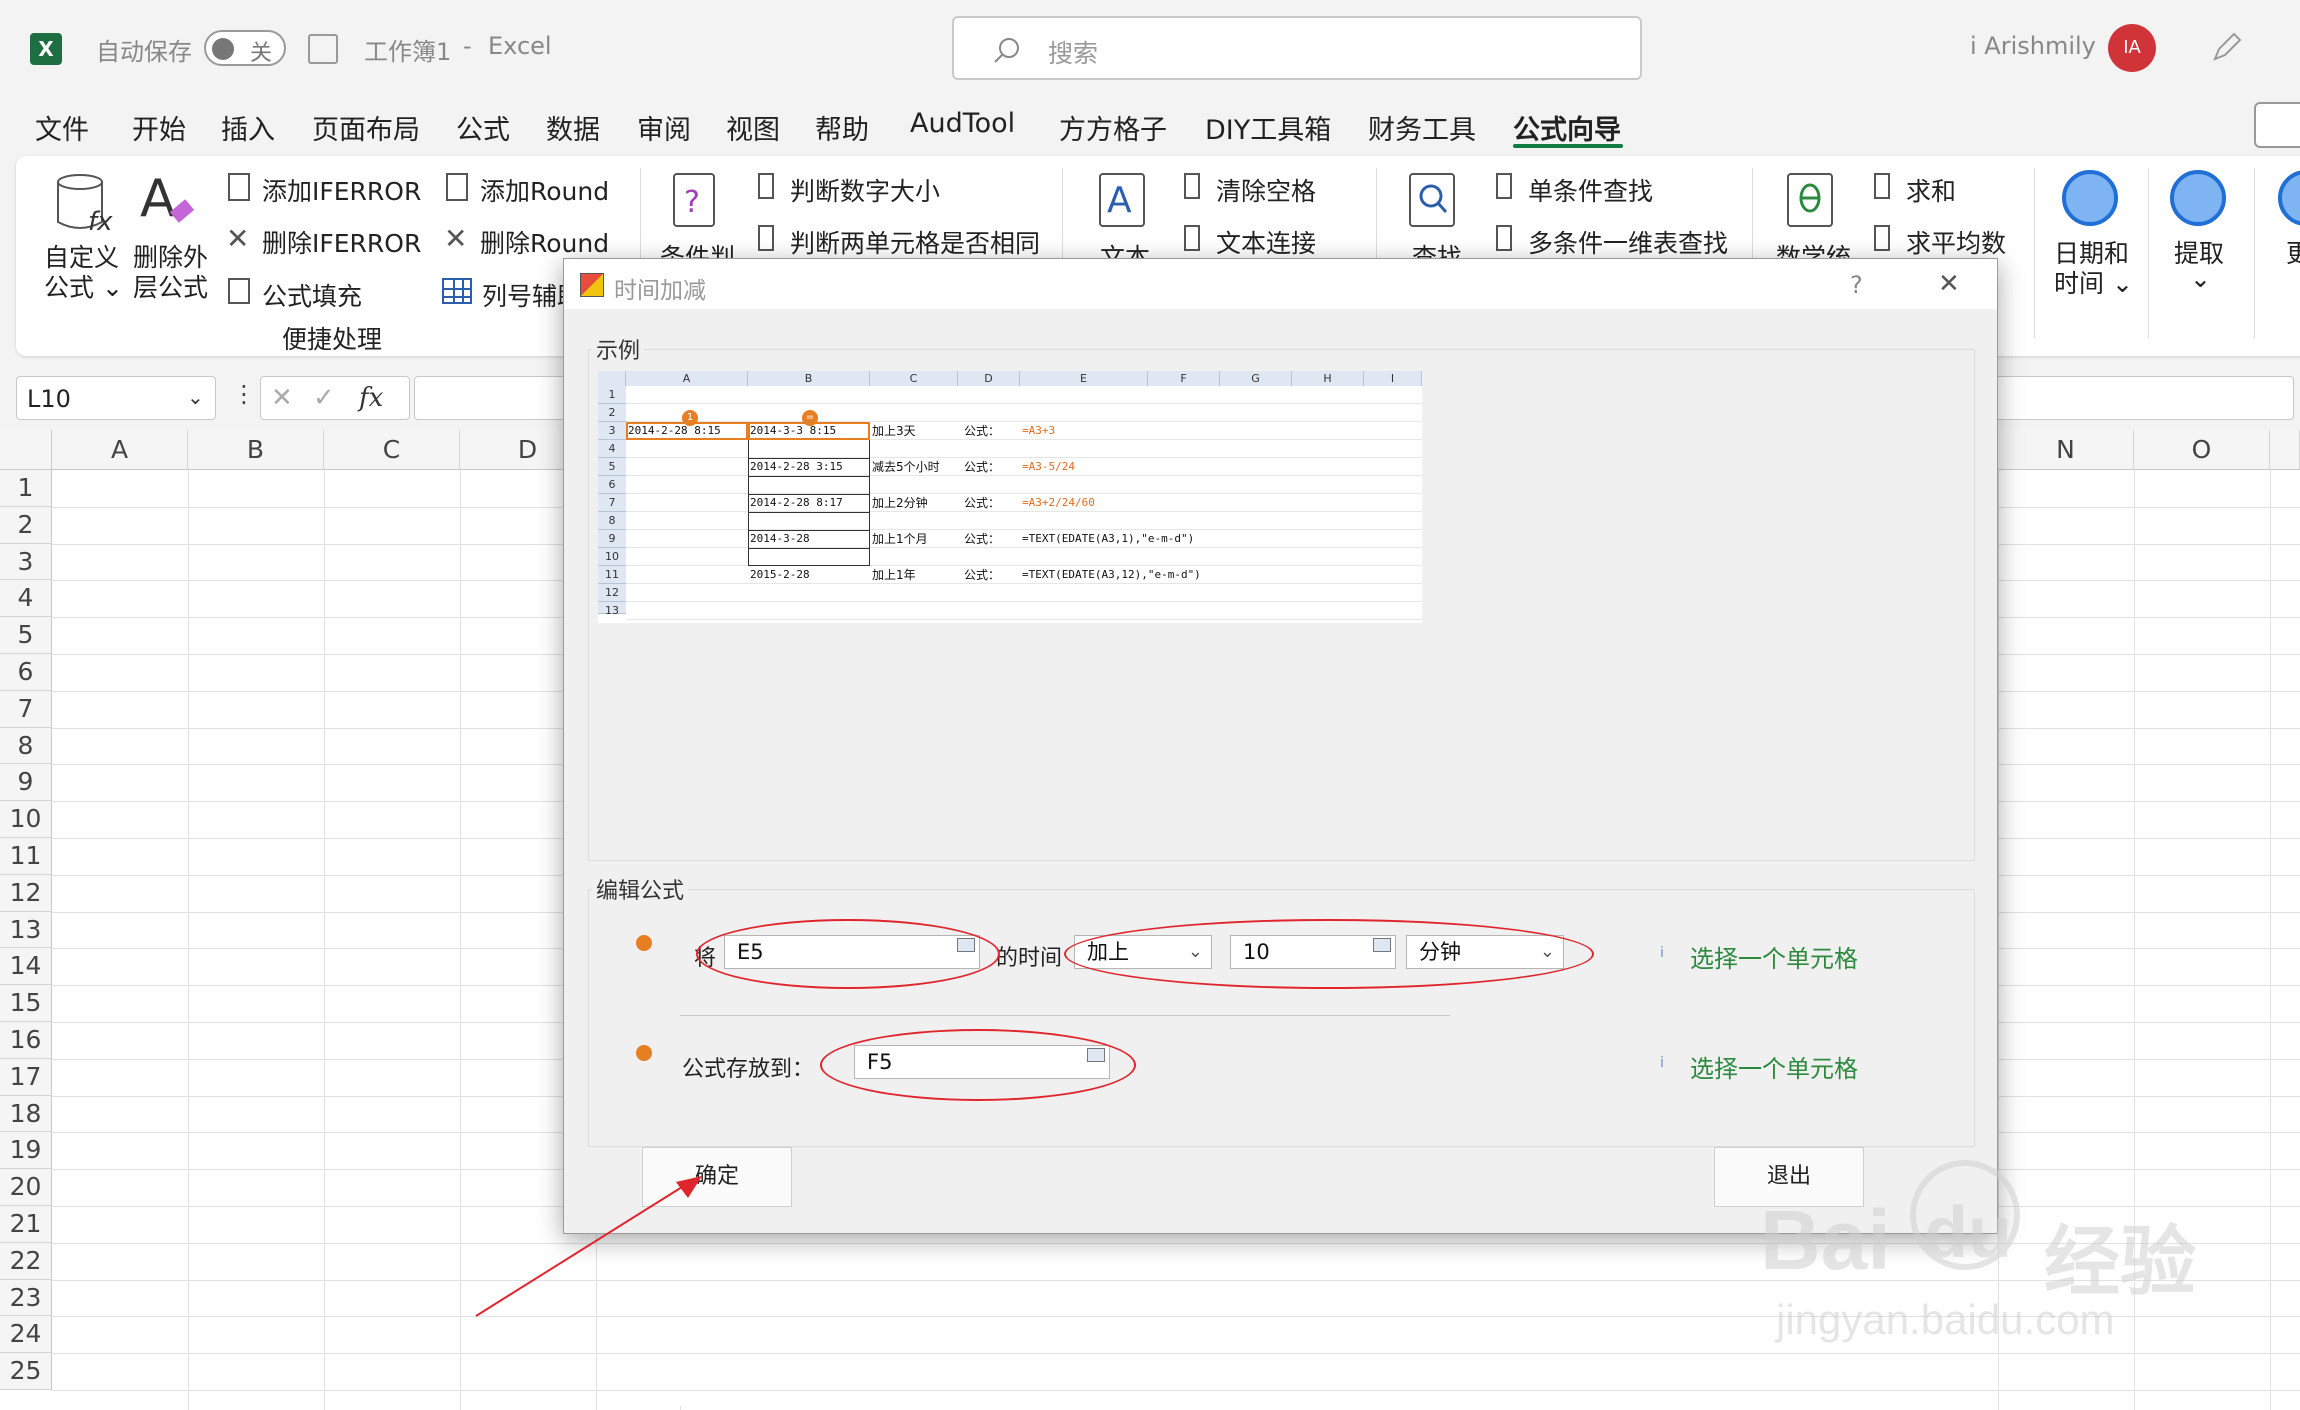 This screenshot has width=2300, height=1410. I want to click on row-header: 23, so click(26, 1298).